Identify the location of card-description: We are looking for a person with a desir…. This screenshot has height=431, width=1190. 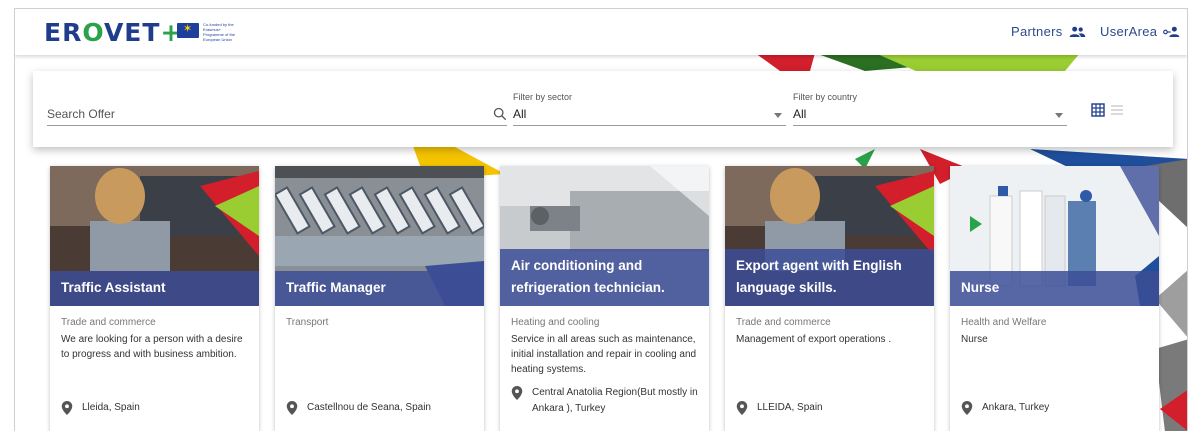
(152, 347).